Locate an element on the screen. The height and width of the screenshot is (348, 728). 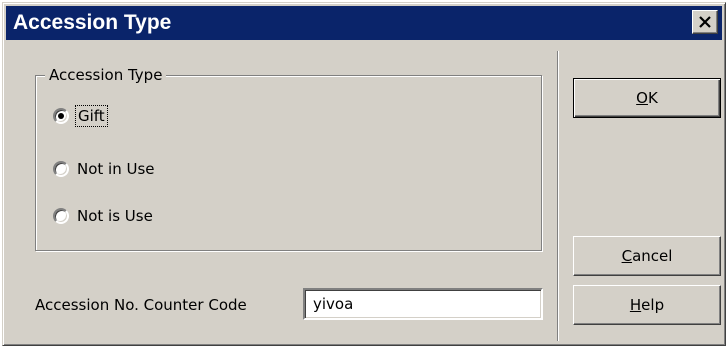
radio-not-in-use is located at coordinates (61, 169).